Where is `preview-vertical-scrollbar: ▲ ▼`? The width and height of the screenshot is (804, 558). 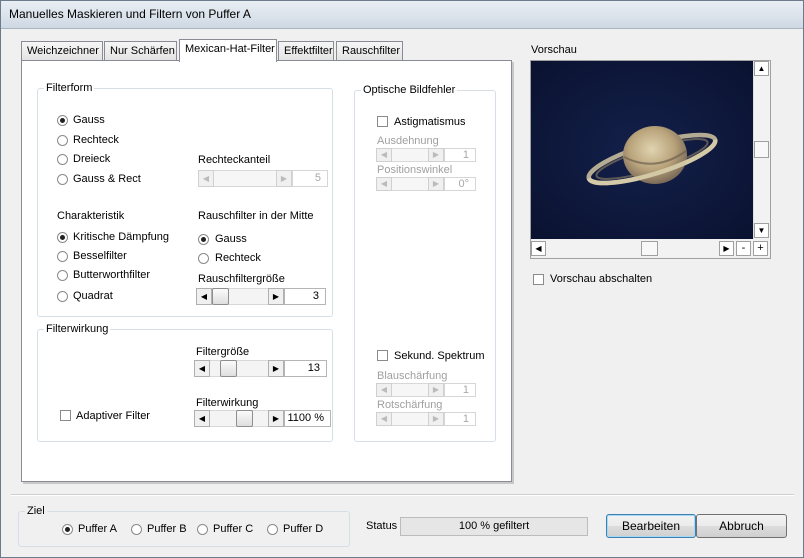
preview-vertical-scrollbar: ▲ ▼ is located at coordinates (761, 150).